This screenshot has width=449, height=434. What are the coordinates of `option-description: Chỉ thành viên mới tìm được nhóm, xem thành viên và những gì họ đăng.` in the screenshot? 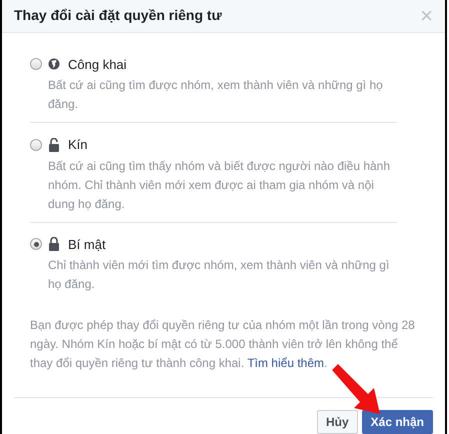 It's located at (218, 275).